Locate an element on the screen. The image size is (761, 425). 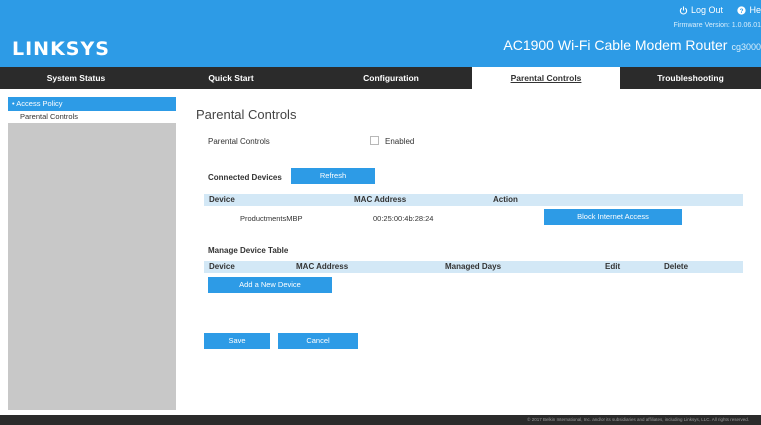
model-name: AC1900 Wi-Fi Cable Modem Router cg3000 is located at coordinates (632, 45).